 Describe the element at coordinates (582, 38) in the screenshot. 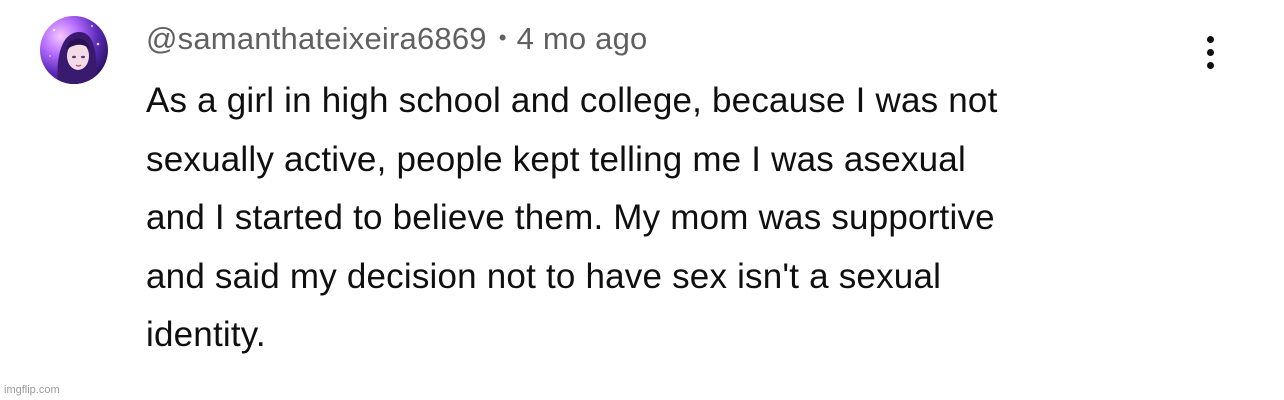

I see `timestamp: 4 mo ago` at that location.